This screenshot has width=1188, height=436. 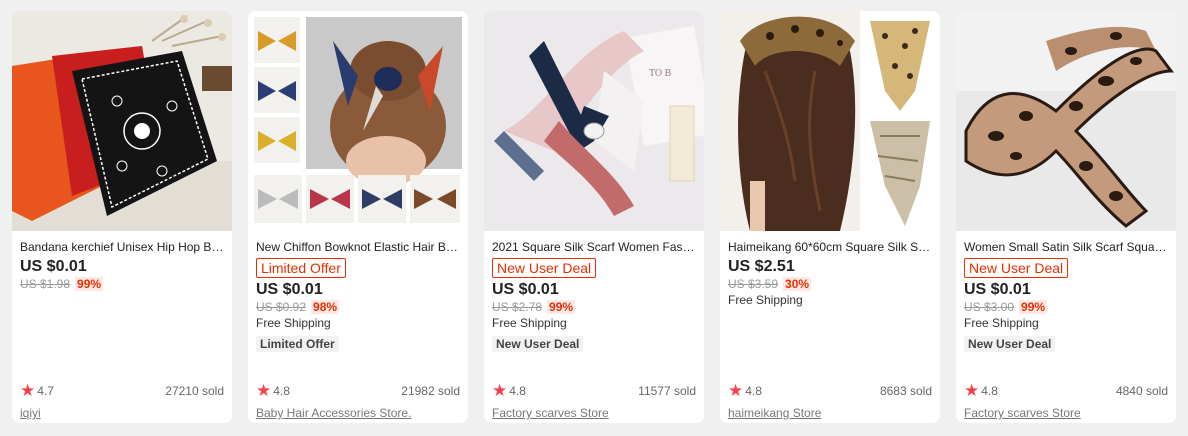 What do you see at coordinates (774, 413) in the screenshot?
I see `store-link: haimeikang Store` at bounding box center [774, 413].